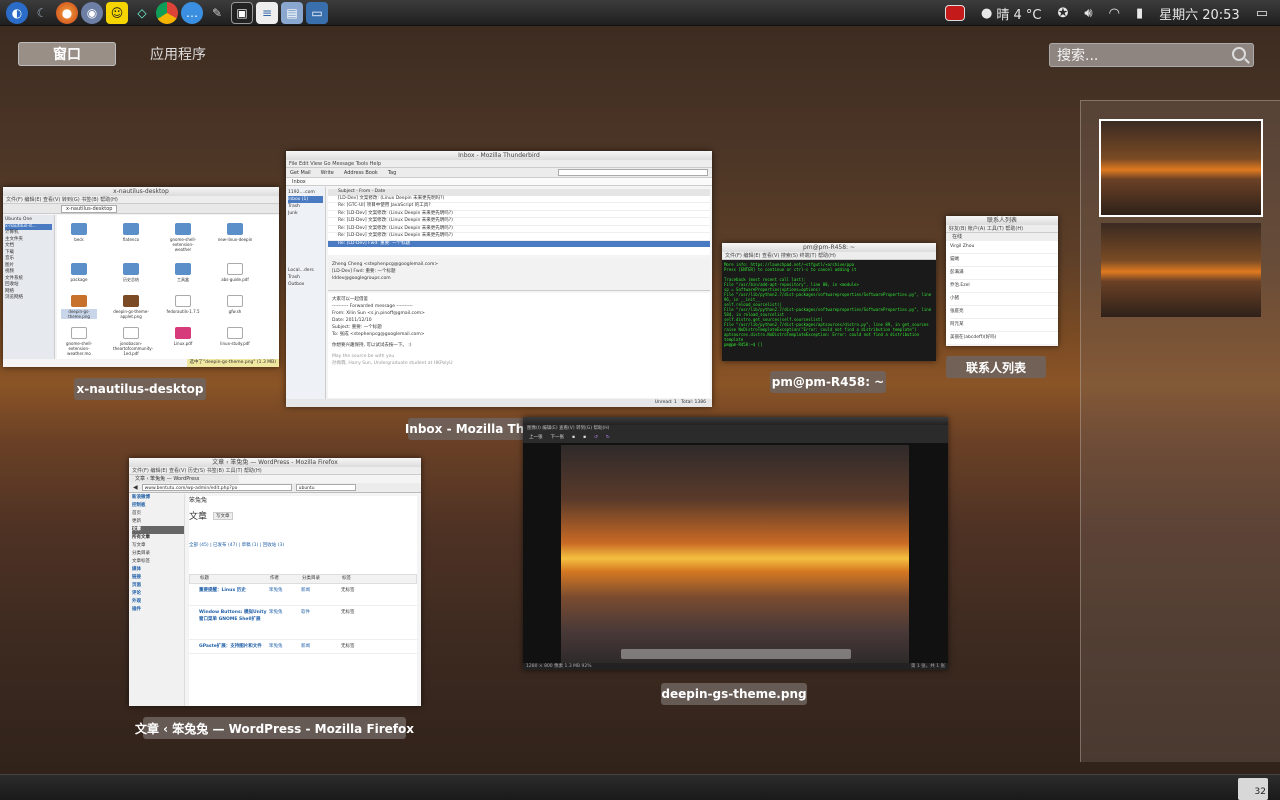 This screenshot has width=1280, height=800. What do you see at coordinates (1004, 338) in the screenshot?
I see `contact-item: 美丽在(abcdeff)(好吗)` at bounding box center [1004, 338].